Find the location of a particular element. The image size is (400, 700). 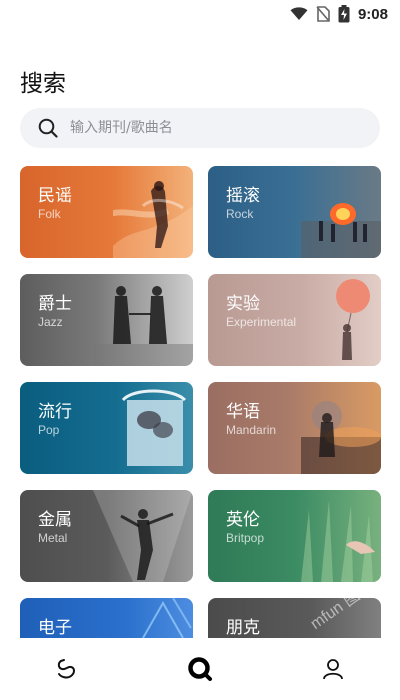

search-icon is located at coordinates (200, 669).